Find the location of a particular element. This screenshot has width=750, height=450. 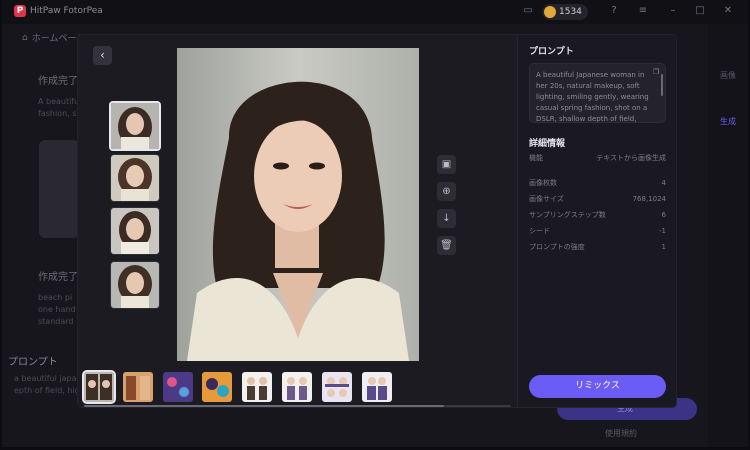

maximize-icon: □ is located at coordinates (700, 11).